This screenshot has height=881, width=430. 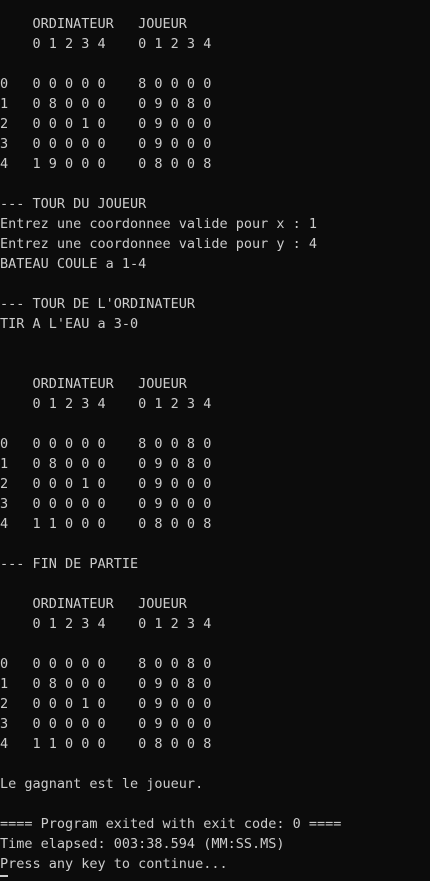 What do you see at coordinates (69, 324) in the screenshot?
I see `console-line: TIR A L'EAU a 3-0` at bounding box center [69, 324].